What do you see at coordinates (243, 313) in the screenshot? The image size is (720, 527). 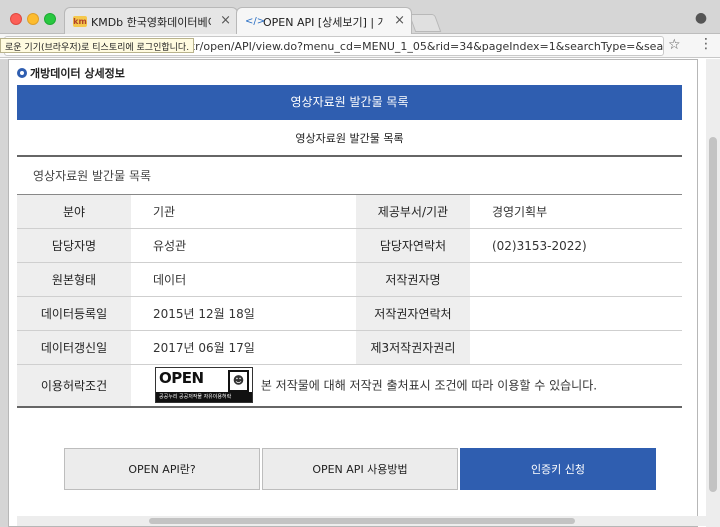 I see `field-value: 2015년 12월 18일` at bounding box center [243, 313].